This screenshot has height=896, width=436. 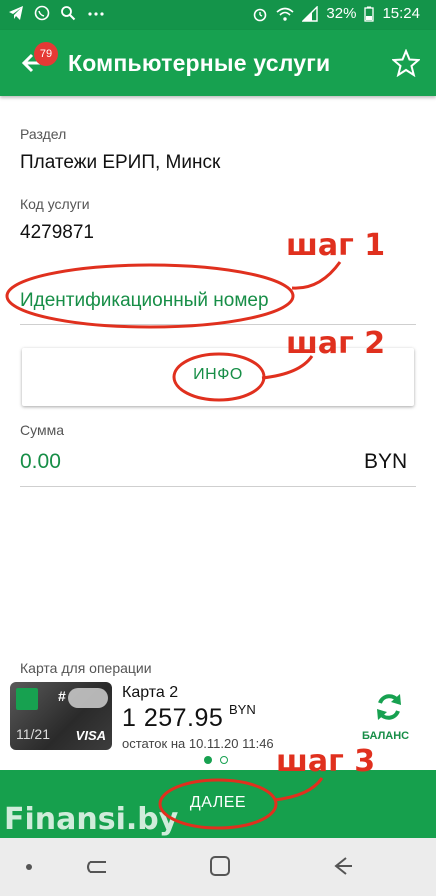 What do you see at coordinates (96, 14) in the screenshot?
I see `more-dots-icon` at bounding box center [96, 14].